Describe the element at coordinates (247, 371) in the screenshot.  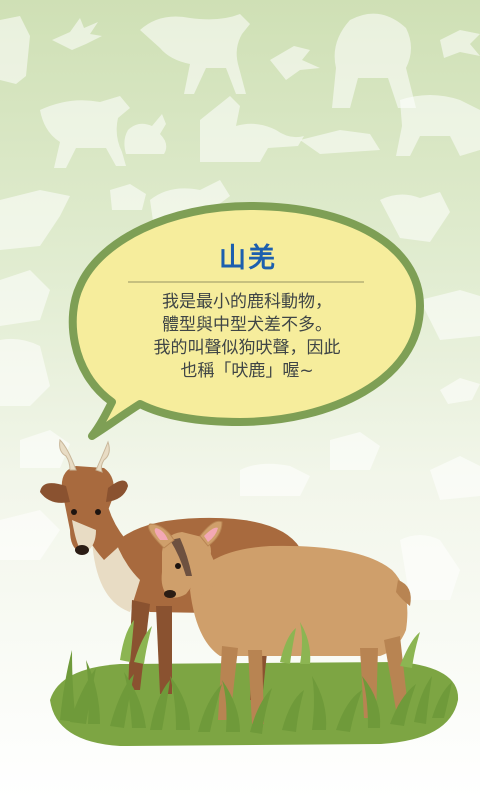
I see `description-line: 也稱「吠鹿」喔~` at that location.